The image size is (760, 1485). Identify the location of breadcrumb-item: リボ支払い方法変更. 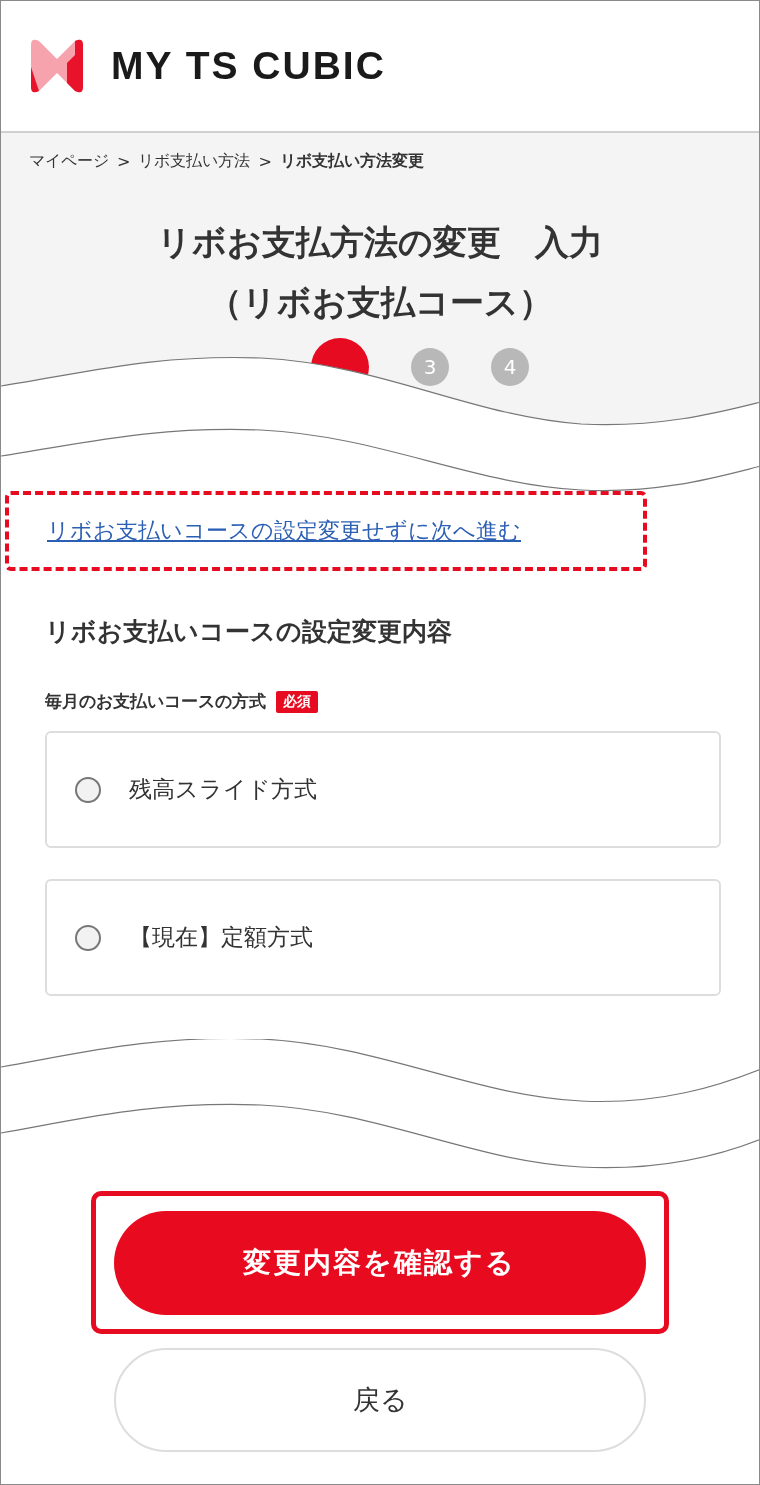
(351, 161).